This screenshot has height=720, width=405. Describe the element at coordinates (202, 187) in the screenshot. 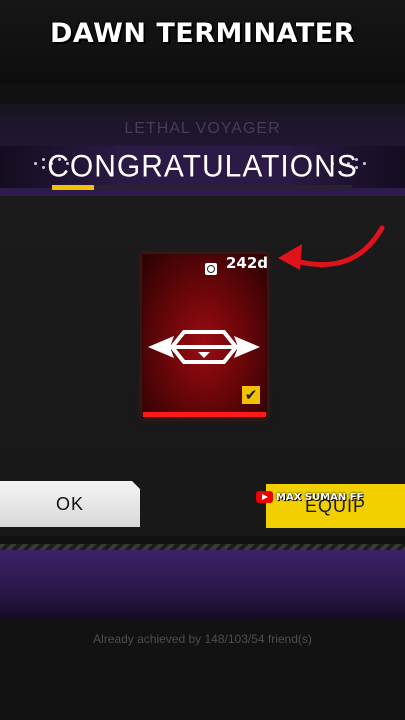

I see `progress-bar` at that location.